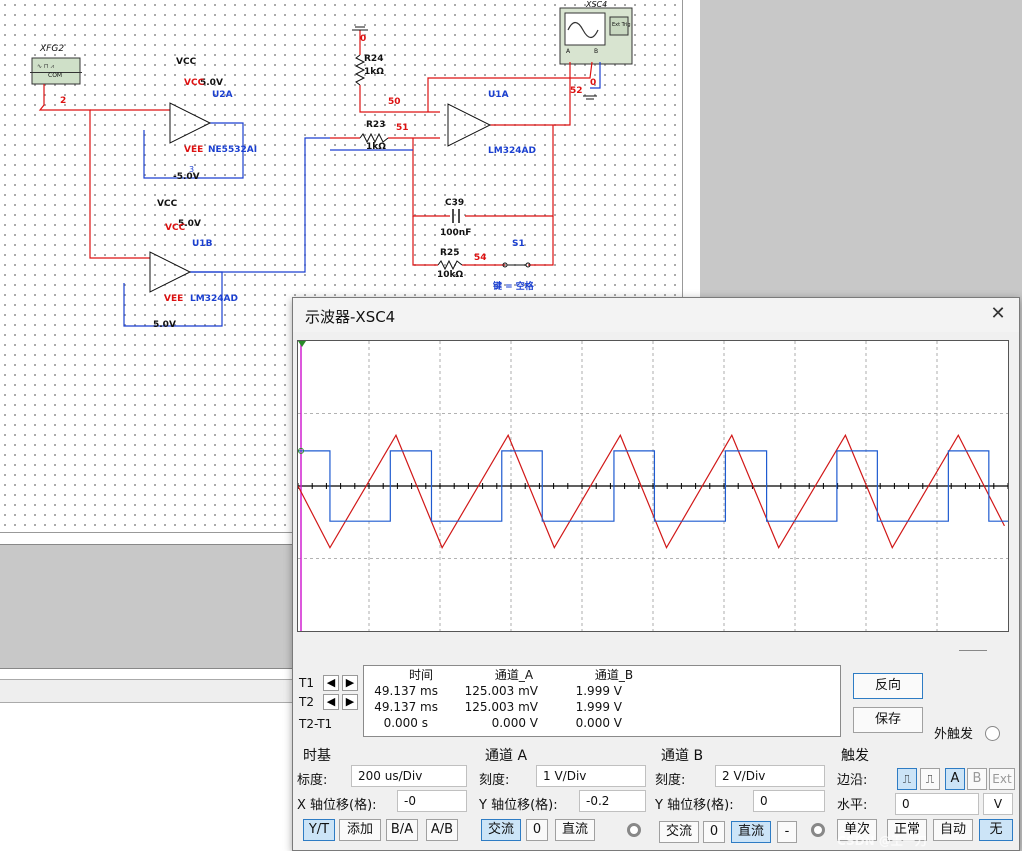 The width and height of the screenshot is (1022, 851). Describe the element at coordinates (409, 776) in the screenshot. I see `timebase-scale-input: 200 us/Div` at that location.